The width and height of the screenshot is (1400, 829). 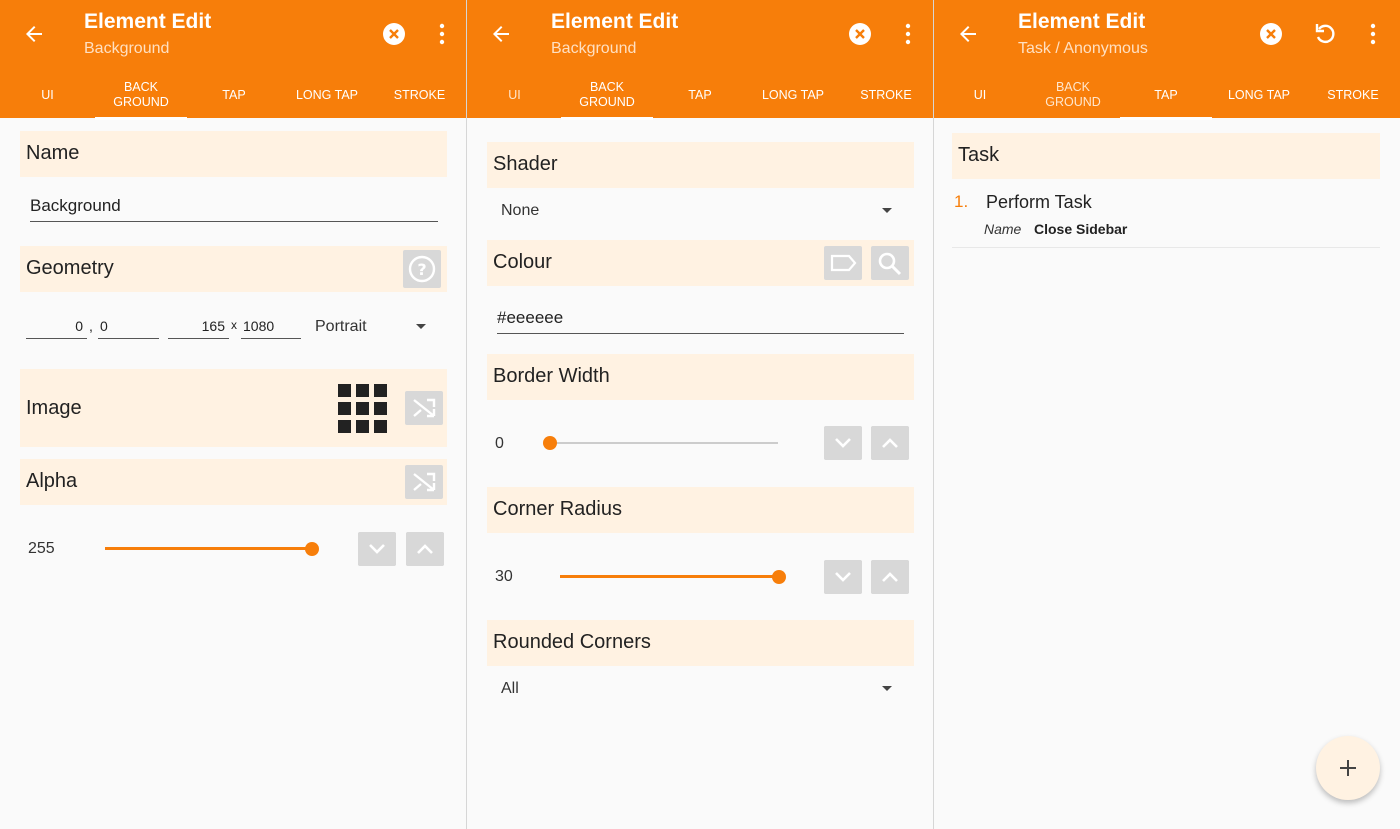 I want to click on task-item-param-key: Name, so click(x=1003, y=229).